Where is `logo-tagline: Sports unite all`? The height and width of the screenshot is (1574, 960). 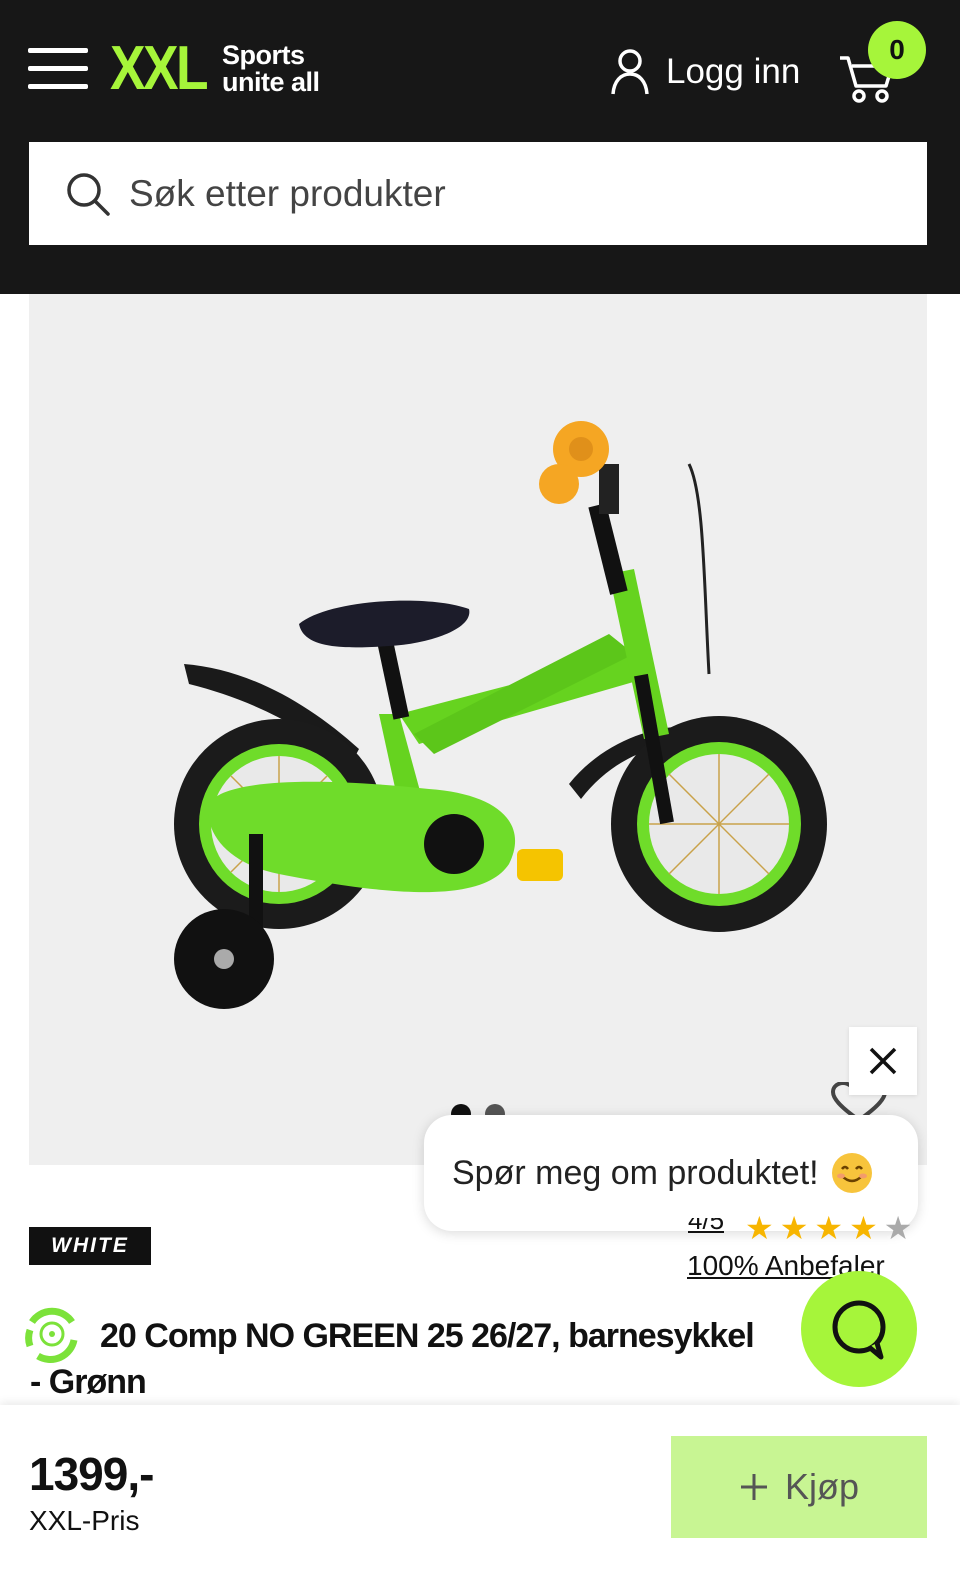 logo-tagline: Sports unite all is located at coordinates (271, 68).